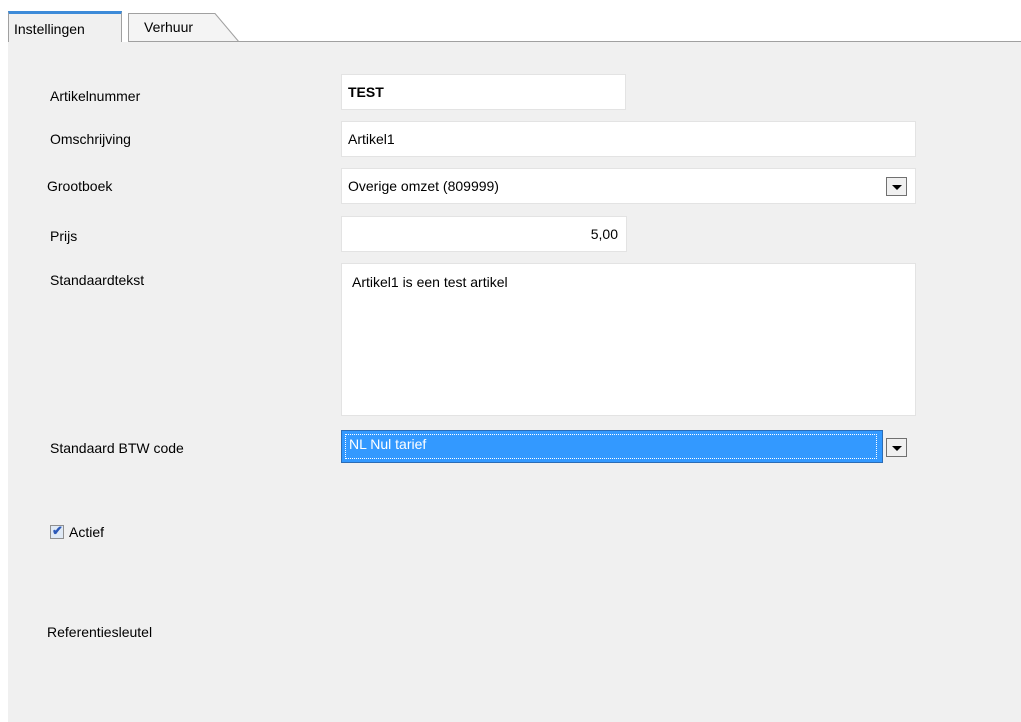 The width and height of the screenshot is (1021, 722). Describe the element at coordinates (87, 532) in the screenshot. I see `actief-label: Actief` at that location.